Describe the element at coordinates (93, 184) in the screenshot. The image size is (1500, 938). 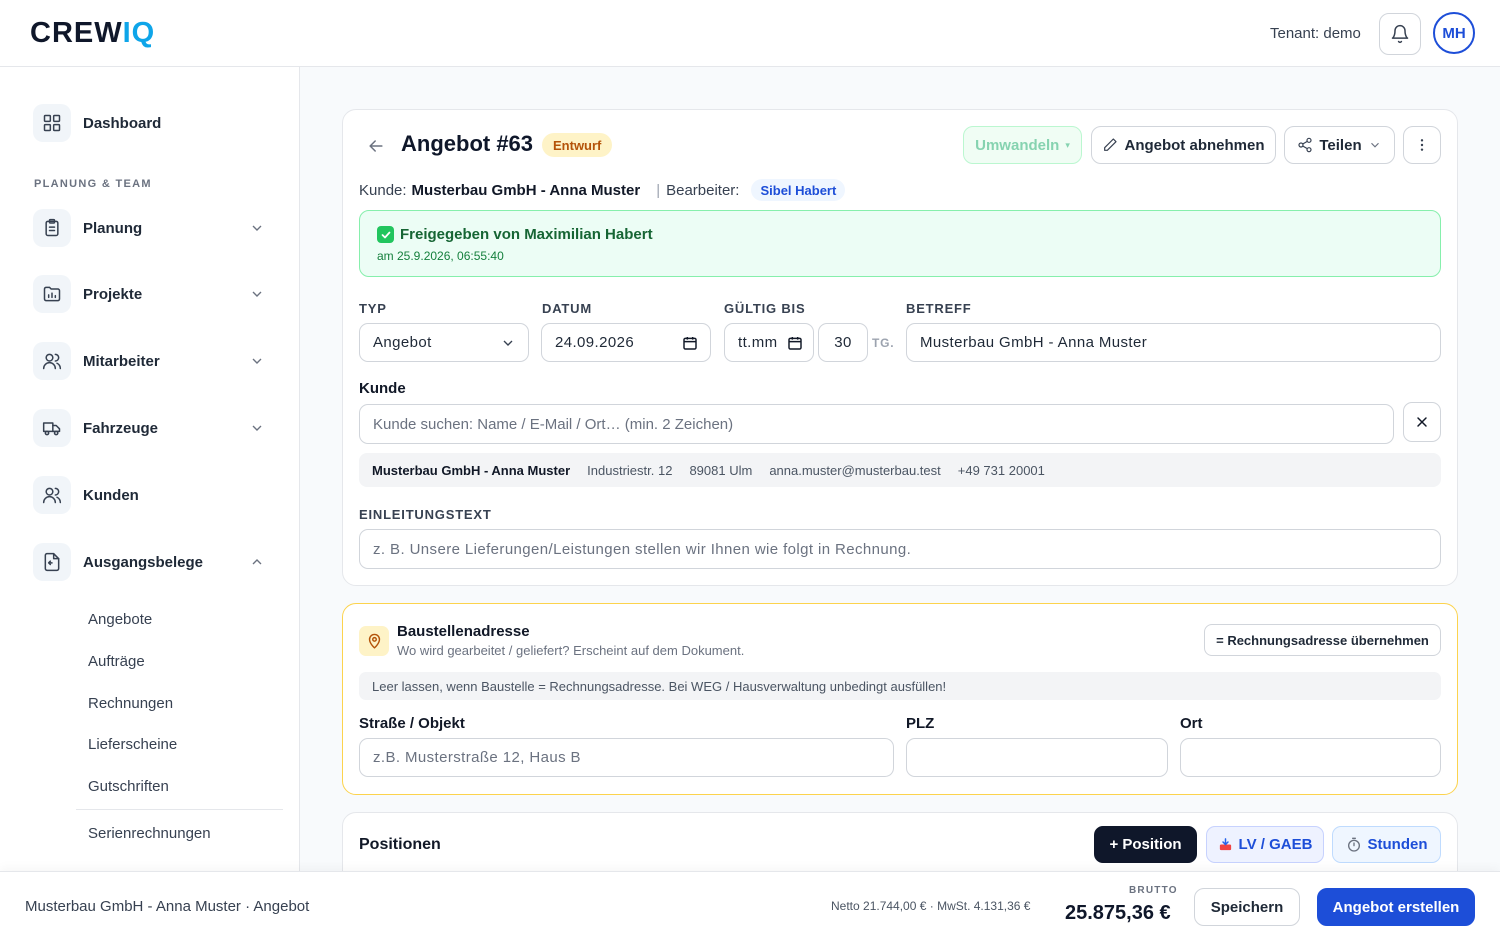
I see `sidebar-section-label: PLANUNG & TEAM` at that location.